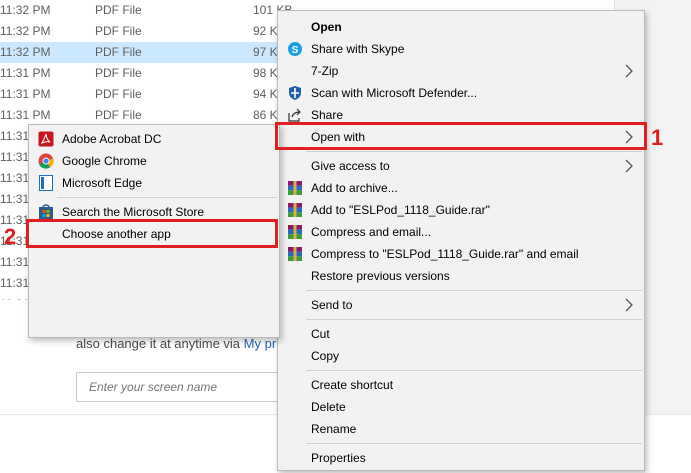 This screenshot has width=691, height=473. I want to click on menu-item-send-to: Send to, so click(461, 305).